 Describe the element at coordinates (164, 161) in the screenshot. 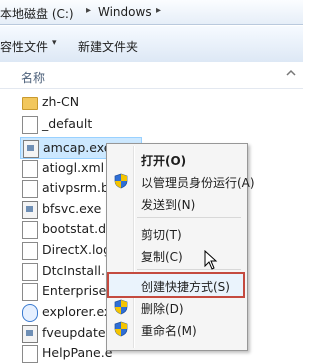

I see `menu-item-label: 打开(O)` at that location.